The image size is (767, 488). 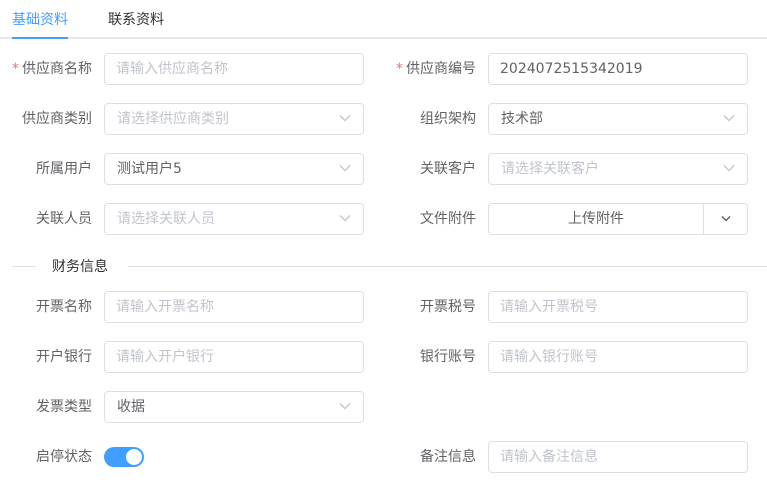 I want to click on owner-user-value: 测试用户5, so click(x=149, y=169).